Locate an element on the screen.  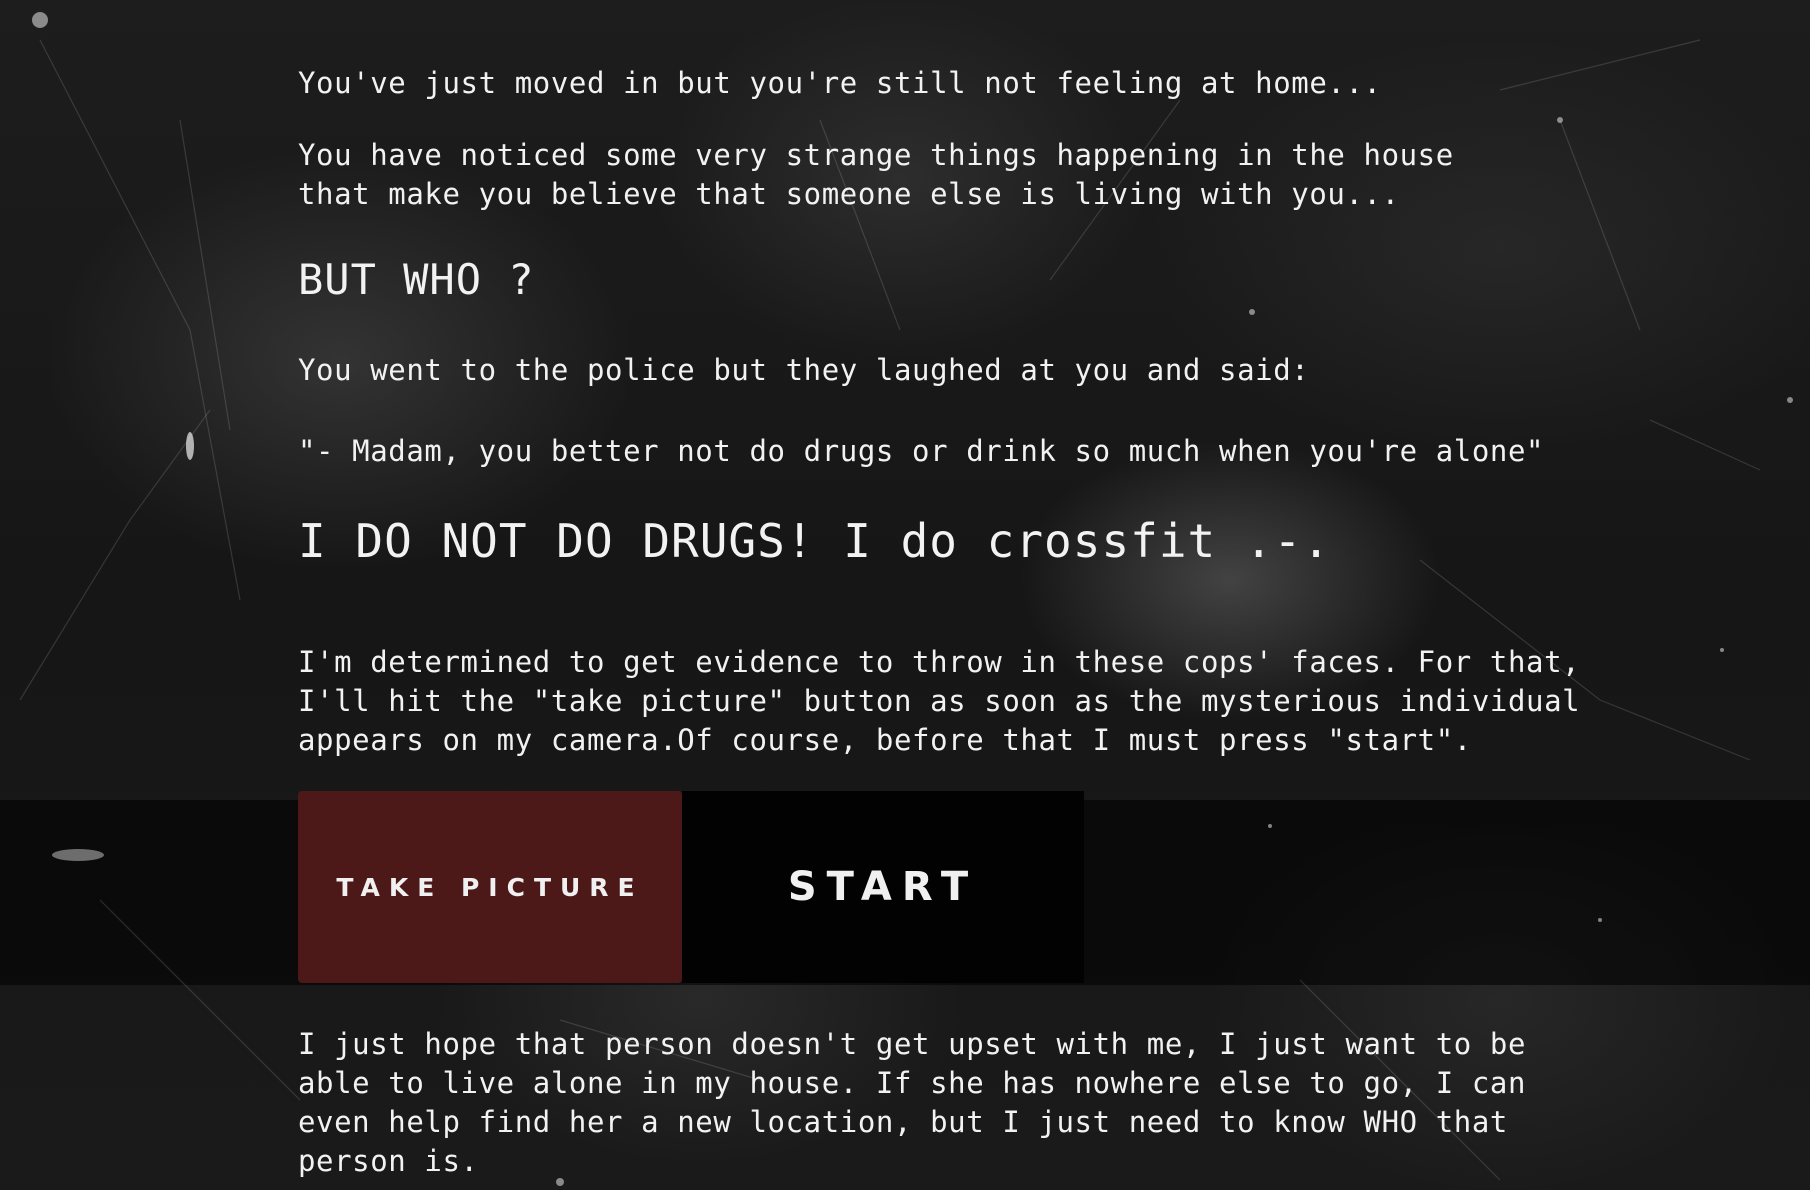
heading-but-who: BUT WHO ? is located at coordinates (416, 279).